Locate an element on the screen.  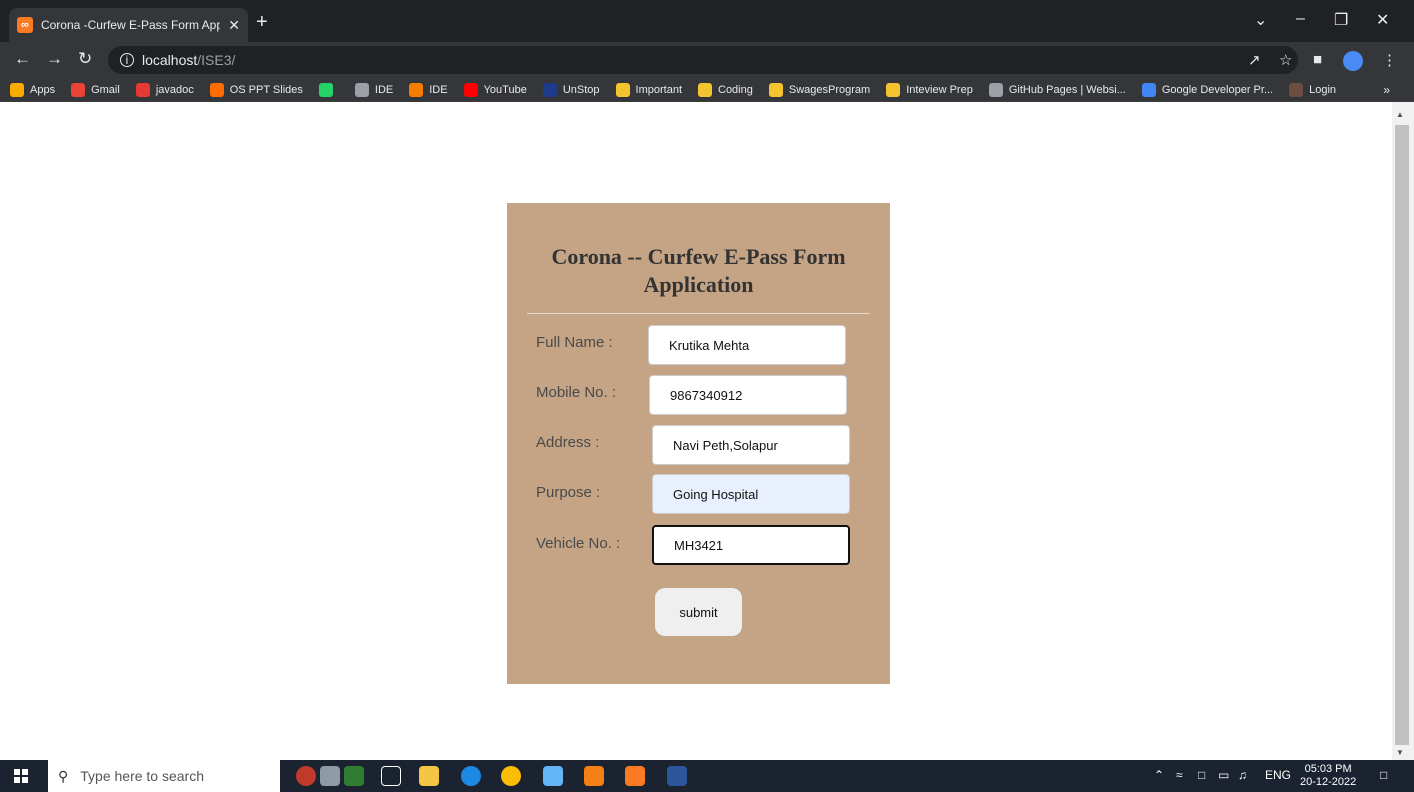
purpose-input is located at coordinates (751, 494).